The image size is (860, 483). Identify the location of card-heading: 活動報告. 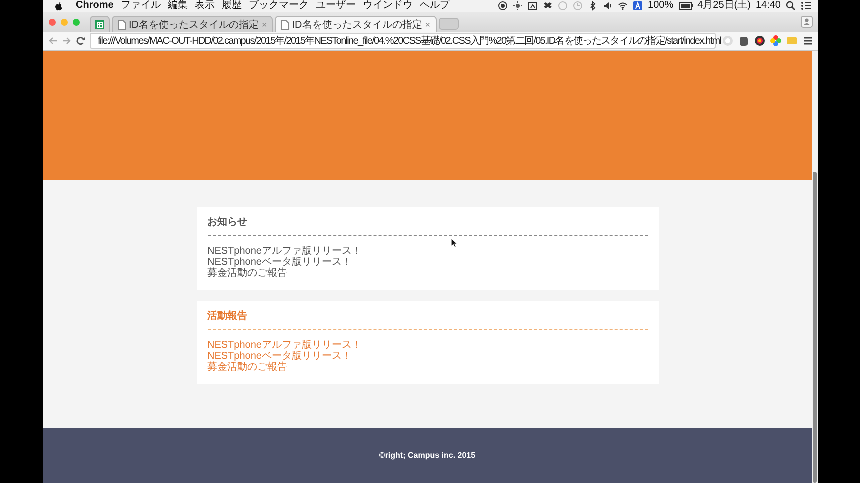
(428, 320).